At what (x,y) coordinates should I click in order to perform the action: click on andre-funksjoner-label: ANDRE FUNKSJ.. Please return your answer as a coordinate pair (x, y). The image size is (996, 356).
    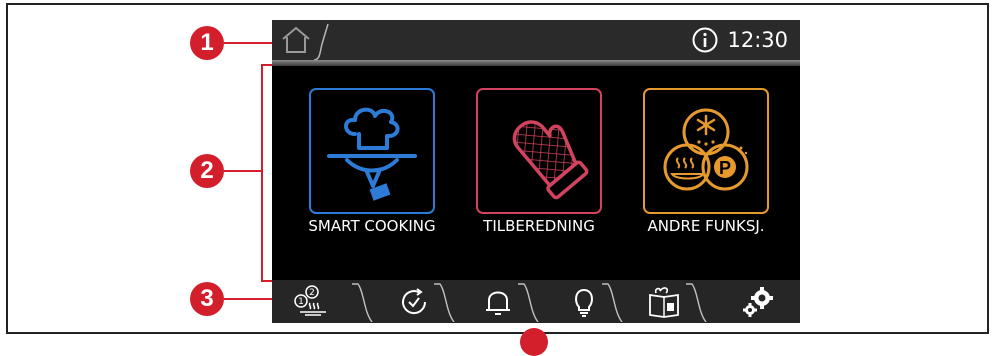
    Looking at the image, I should click on (706, 226).